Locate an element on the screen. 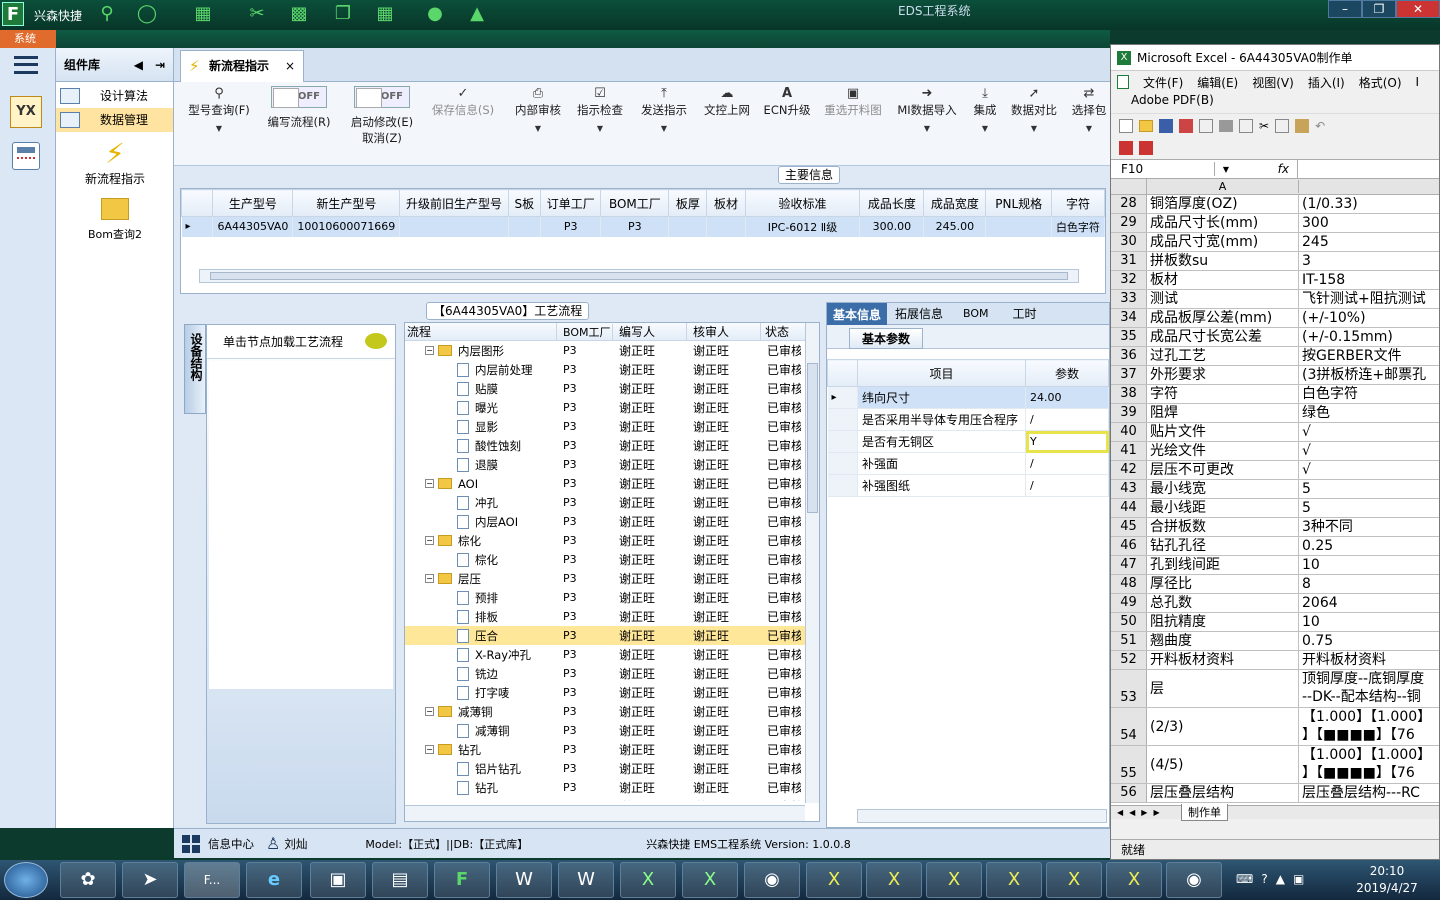 This screenshot has height=900, width=1440. cell-a: 铜箔厚度(OZ) is located at coordinates (1223, 204).